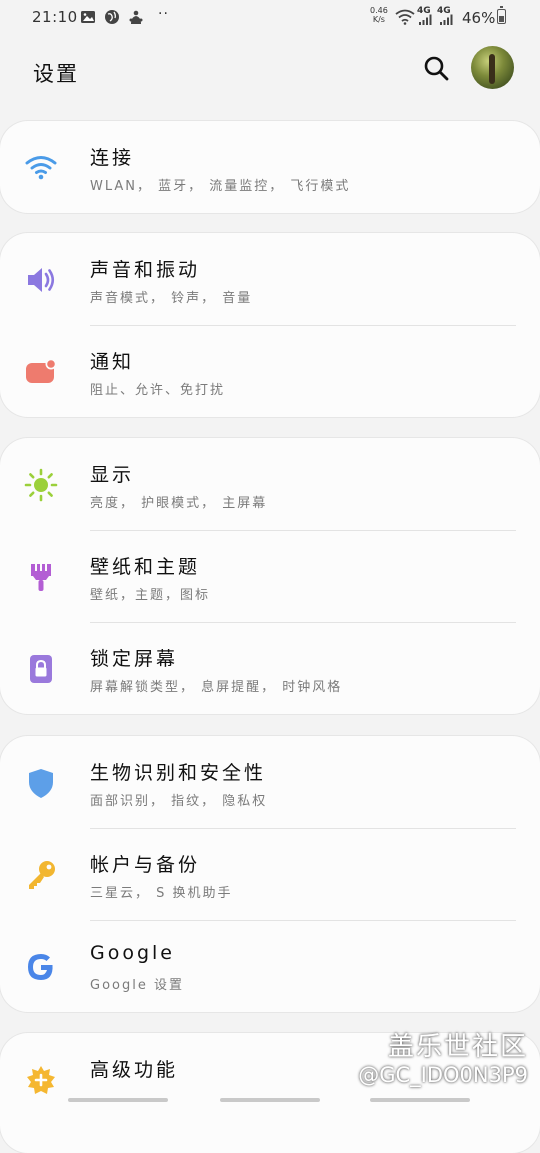  Describe the element at coordinates (88, 17) in the screenshot. I see `gallery-notification-icon` at that location.